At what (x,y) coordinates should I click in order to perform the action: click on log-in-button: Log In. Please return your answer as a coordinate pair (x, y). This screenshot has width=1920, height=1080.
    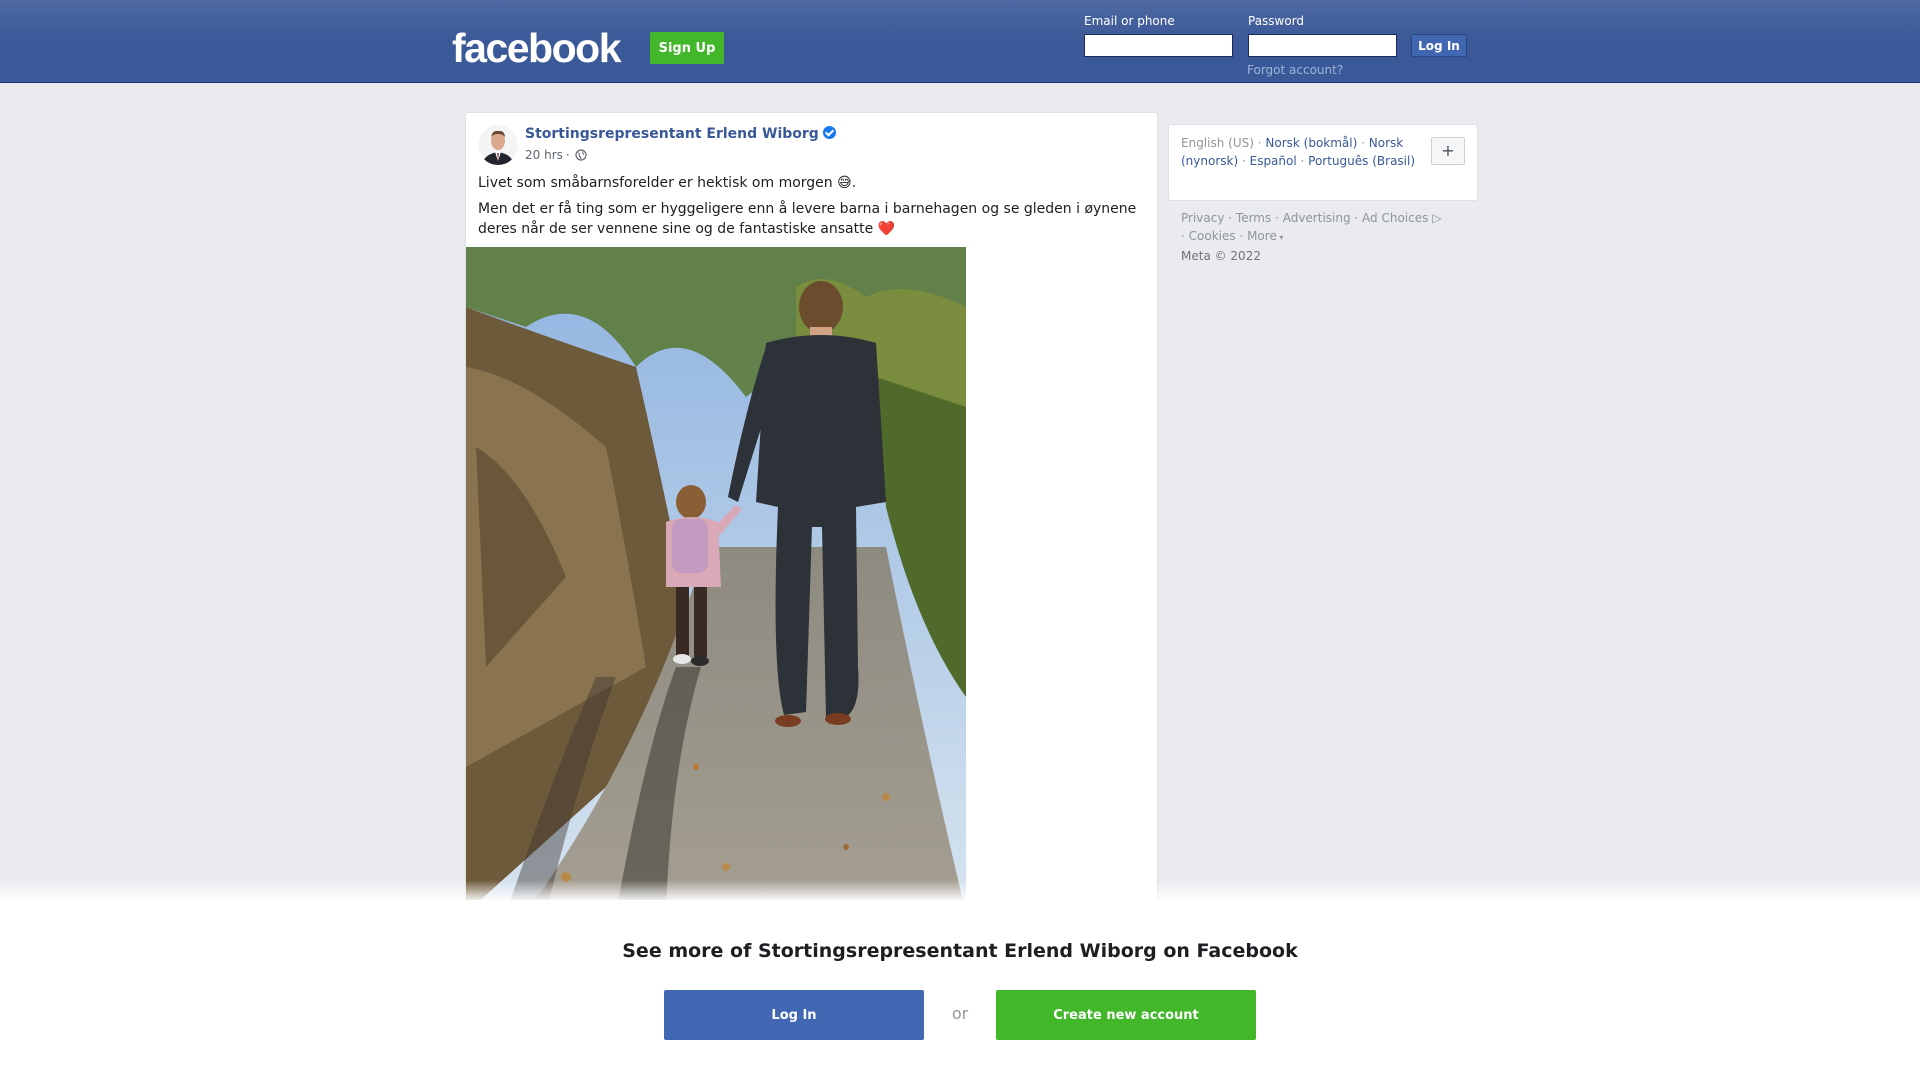
    Looking at the image, I should click on (1439, 45).